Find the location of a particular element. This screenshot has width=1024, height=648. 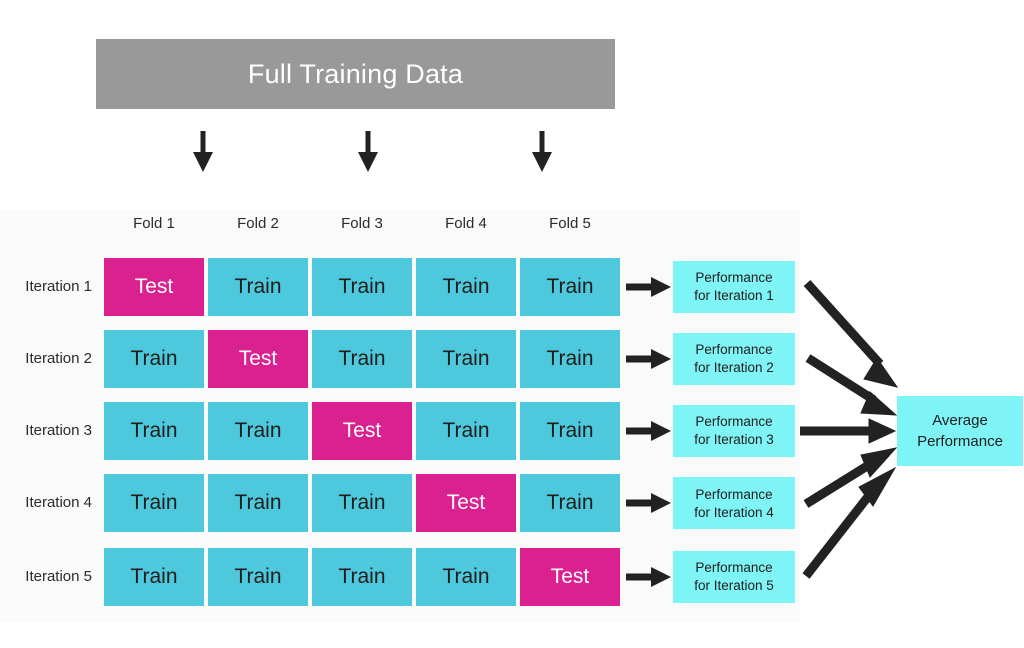

cell-r1-f3: Train is located at coordinates (362, 287).